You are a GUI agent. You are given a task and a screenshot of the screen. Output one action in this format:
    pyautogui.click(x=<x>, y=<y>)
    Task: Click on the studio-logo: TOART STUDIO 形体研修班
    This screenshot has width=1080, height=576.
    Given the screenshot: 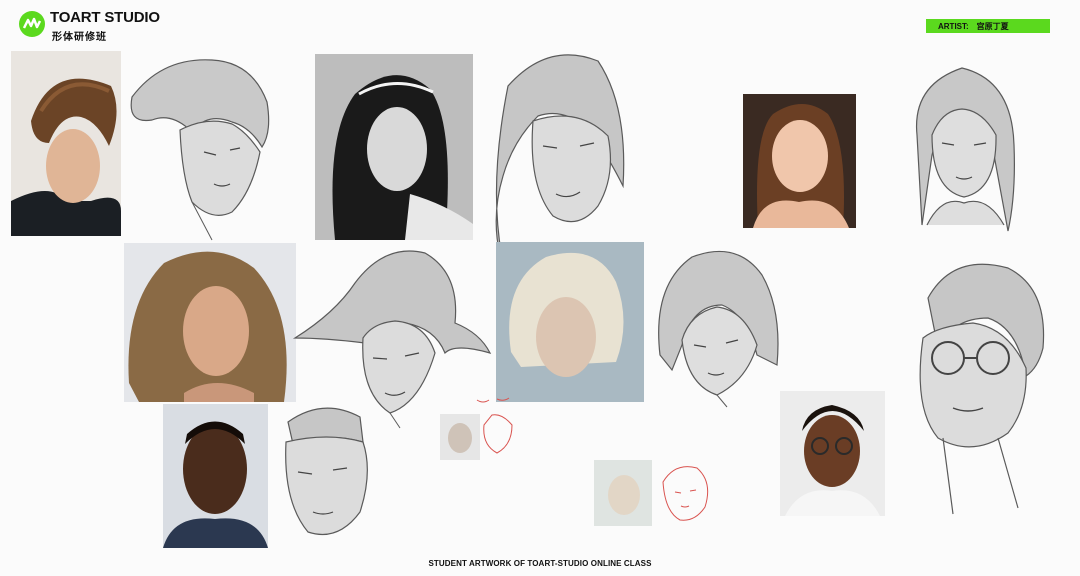 What is the action you would take?
    pyautogui.click(x=89, y=25)
    